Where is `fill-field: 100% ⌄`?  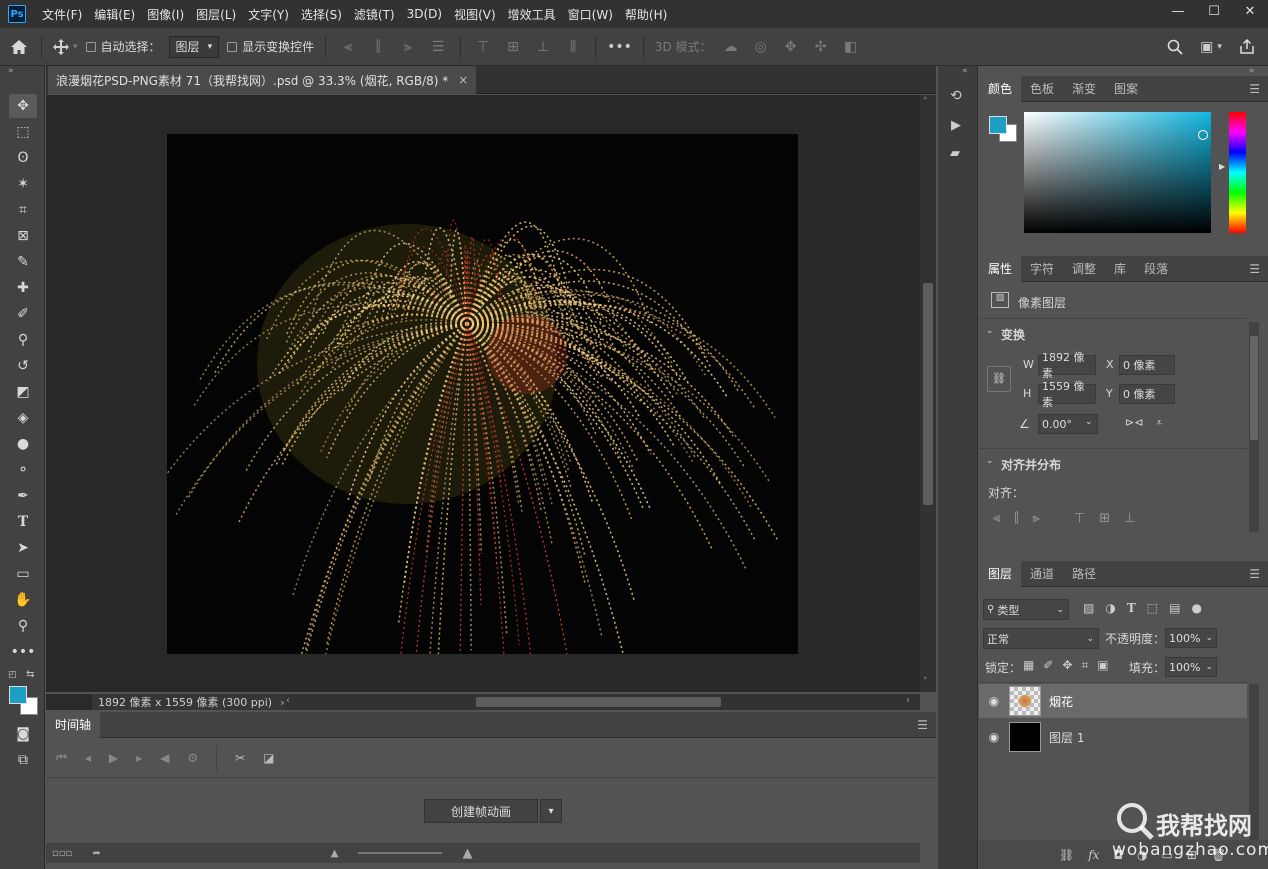 fill-field: 100% ⌄ is located at coordinates (1191, 667).